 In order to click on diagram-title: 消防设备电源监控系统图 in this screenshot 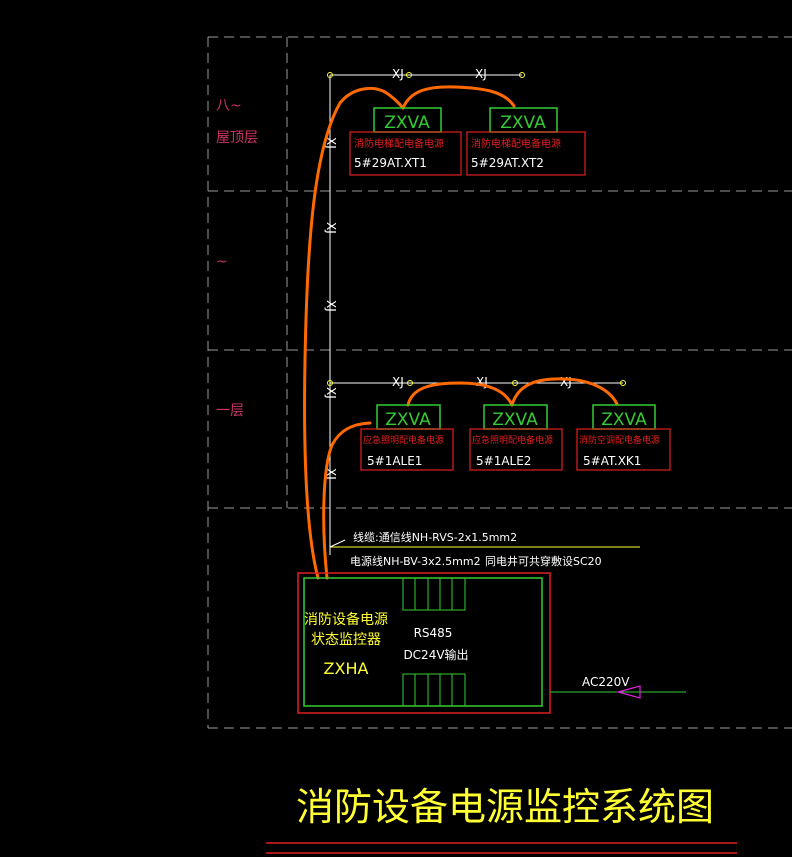, I will do `click(505, 807)`.